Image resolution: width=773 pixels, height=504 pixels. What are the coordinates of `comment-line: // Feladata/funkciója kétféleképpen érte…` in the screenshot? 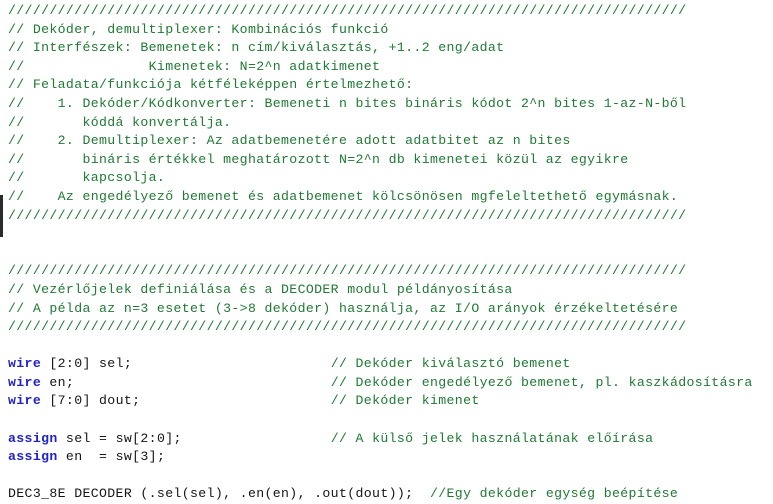 It's located at (211, 85).